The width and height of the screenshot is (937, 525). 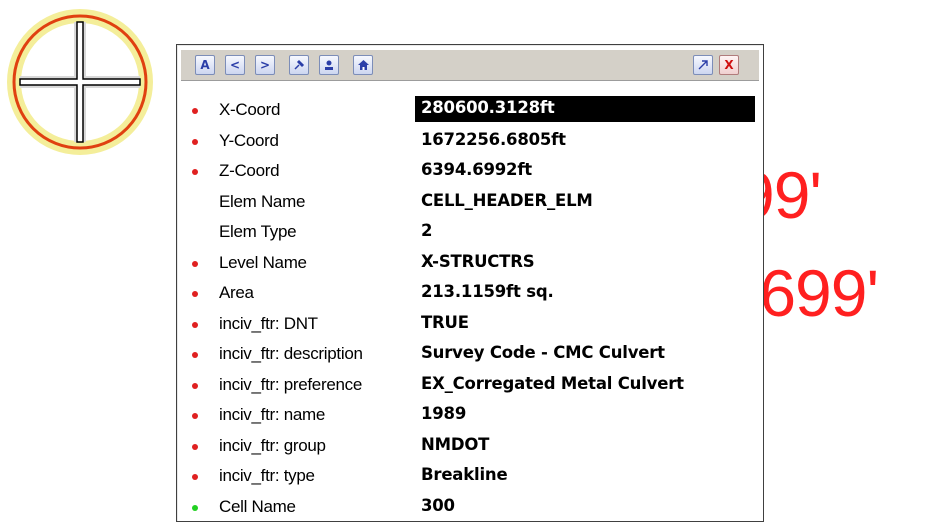 I want to click on property-row: Z-Coord 6394.6992ft, so click(x=470, y=174).